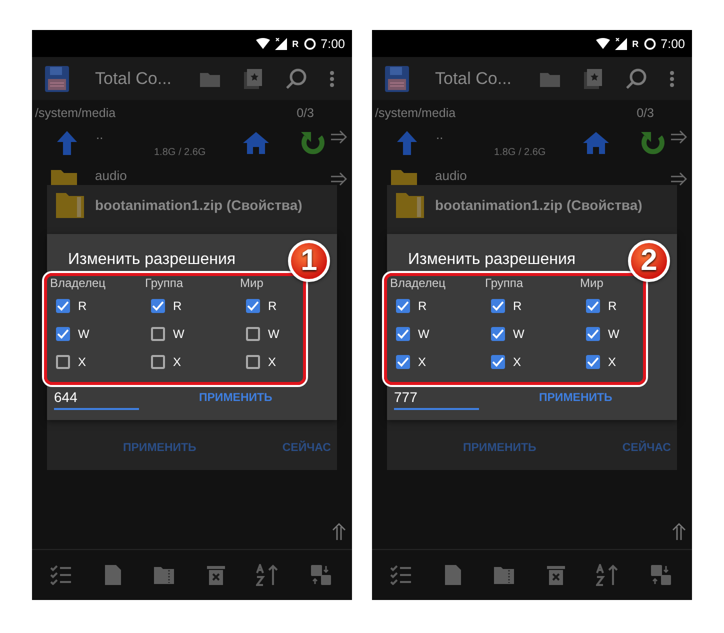  Describe the element at coordinates (436, 398) in the screenshot. I see `mode-input-field: 777` at that location.